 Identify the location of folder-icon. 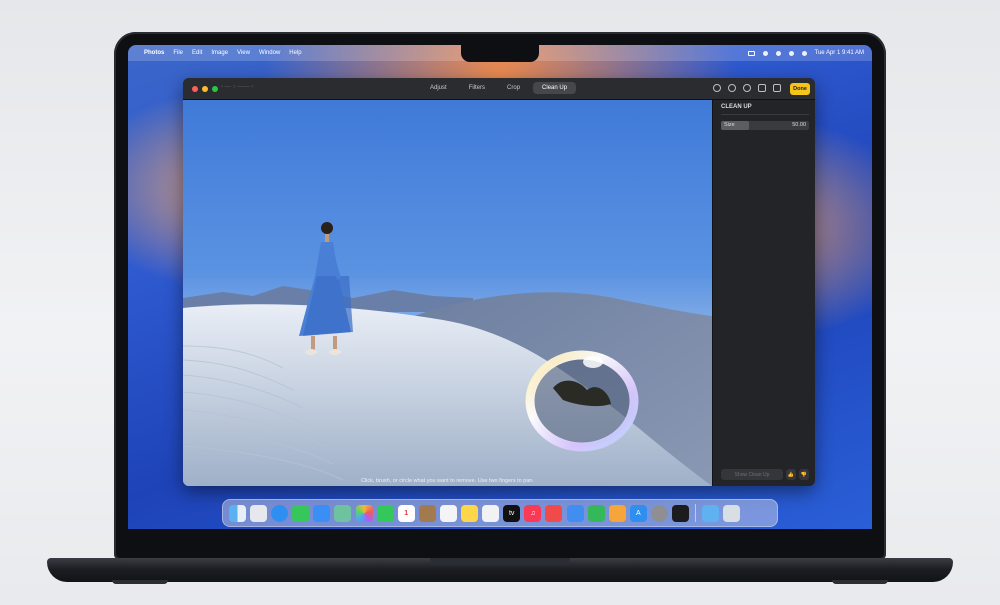
(711, 513).